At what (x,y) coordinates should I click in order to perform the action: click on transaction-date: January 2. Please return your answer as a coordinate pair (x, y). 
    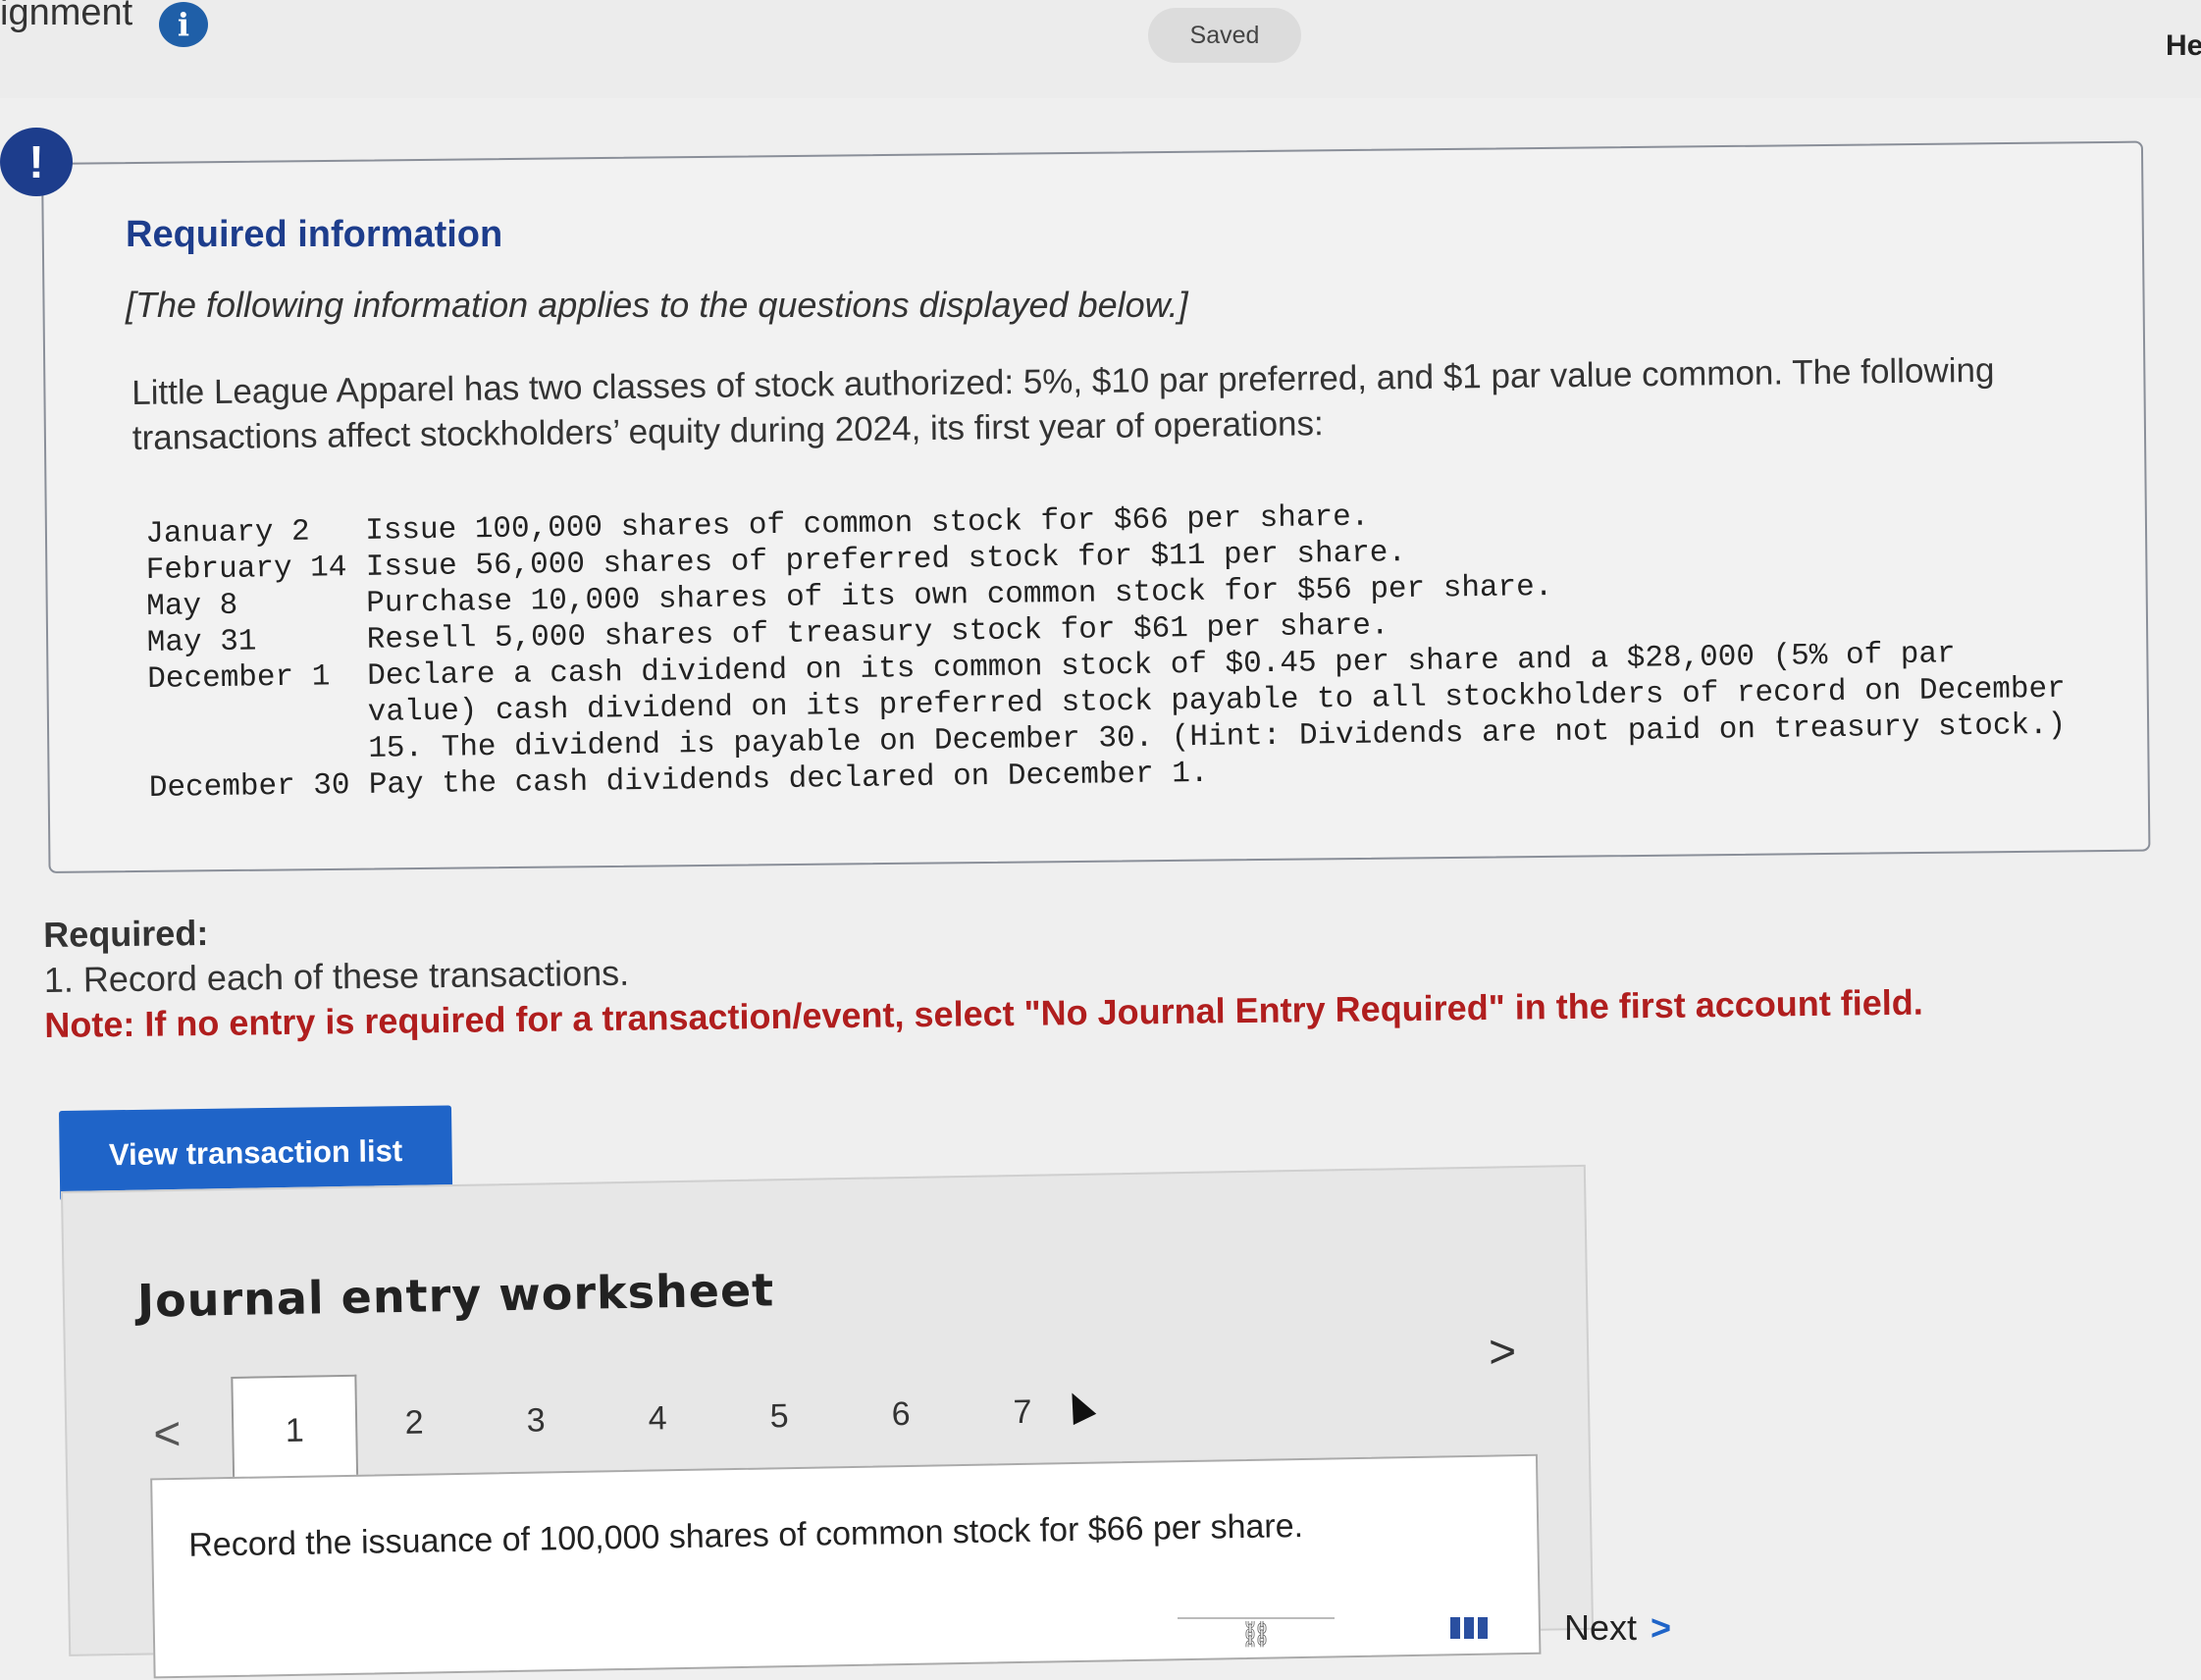
    Looking at the image, I should click on (227, 532).